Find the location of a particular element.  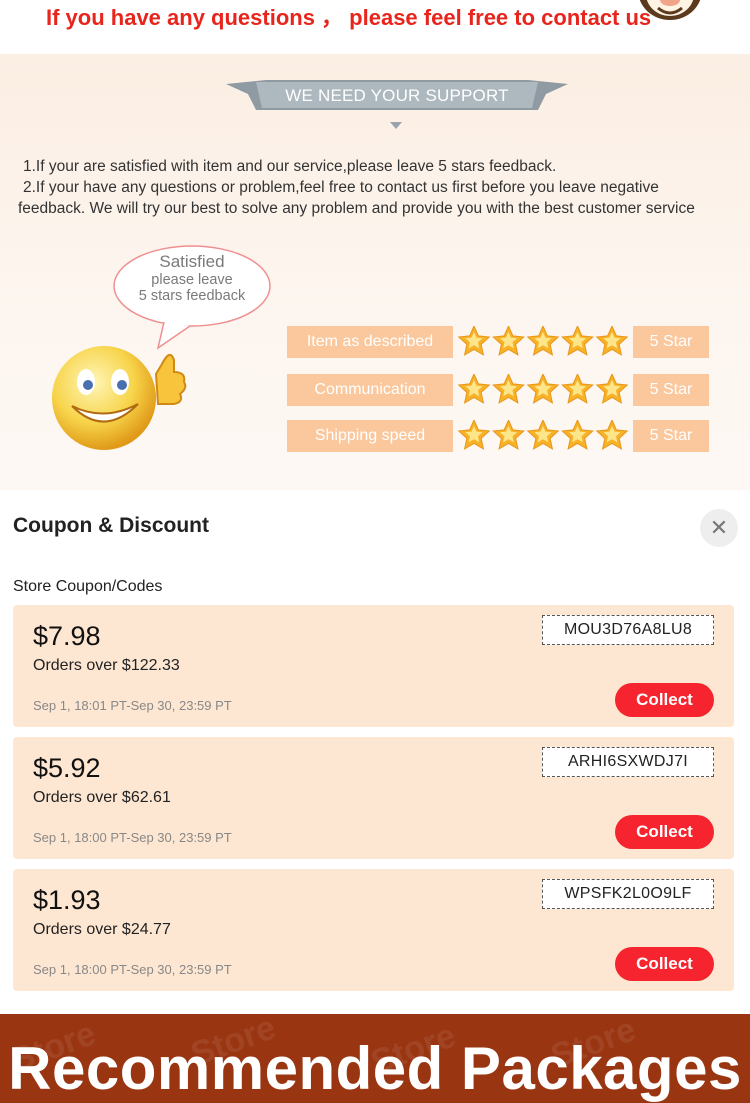

coupon-subtitle: Store Coupon/Codes is located at coordinates (88, 586).